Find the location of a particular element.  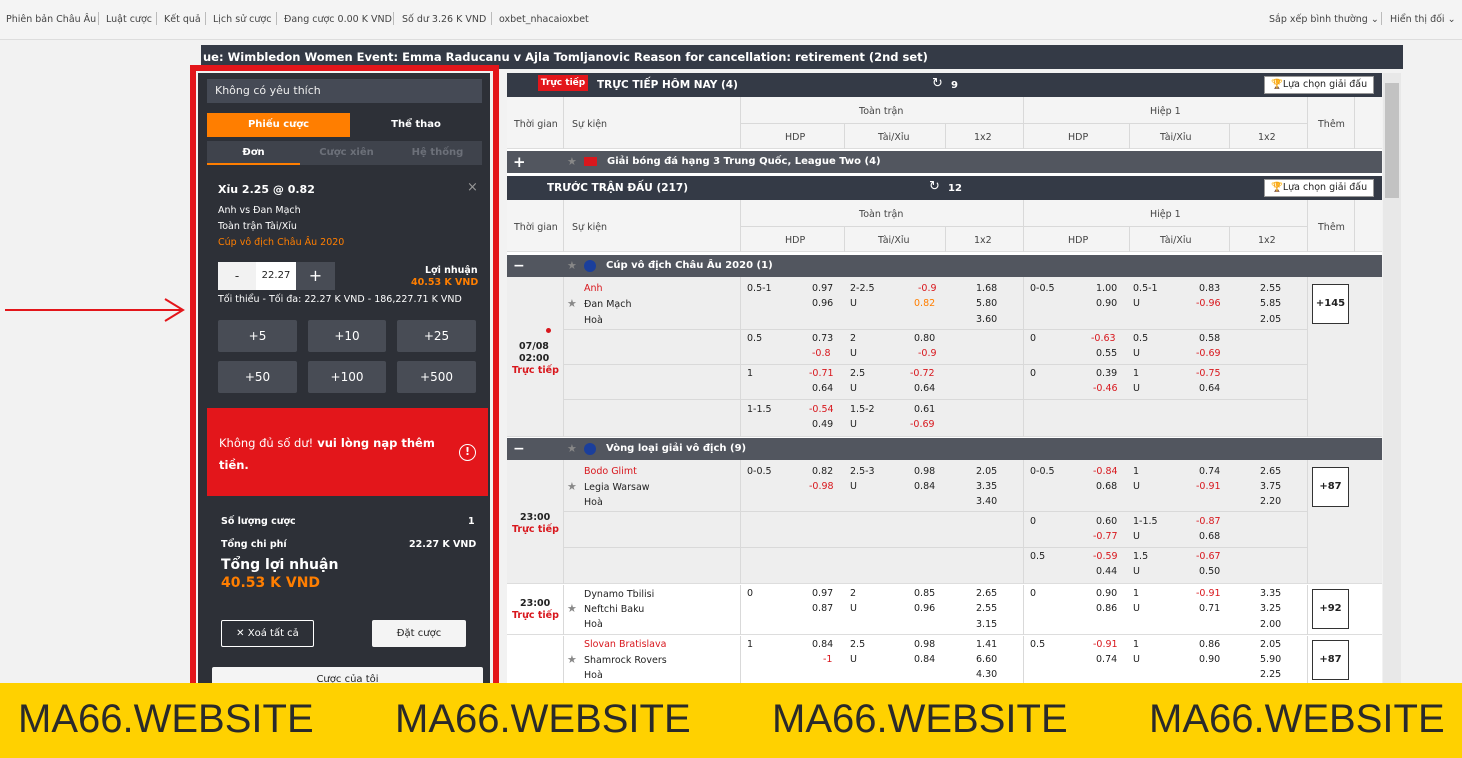

link-rules: Luật cược is located at coordinates (129, 19).